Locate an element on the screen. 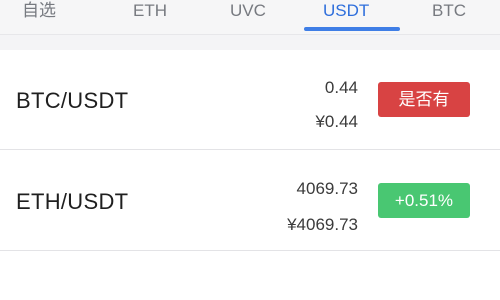 This screenshot has height=300, width=500. last-price: 0.44 is located at coordinates (341, 87).